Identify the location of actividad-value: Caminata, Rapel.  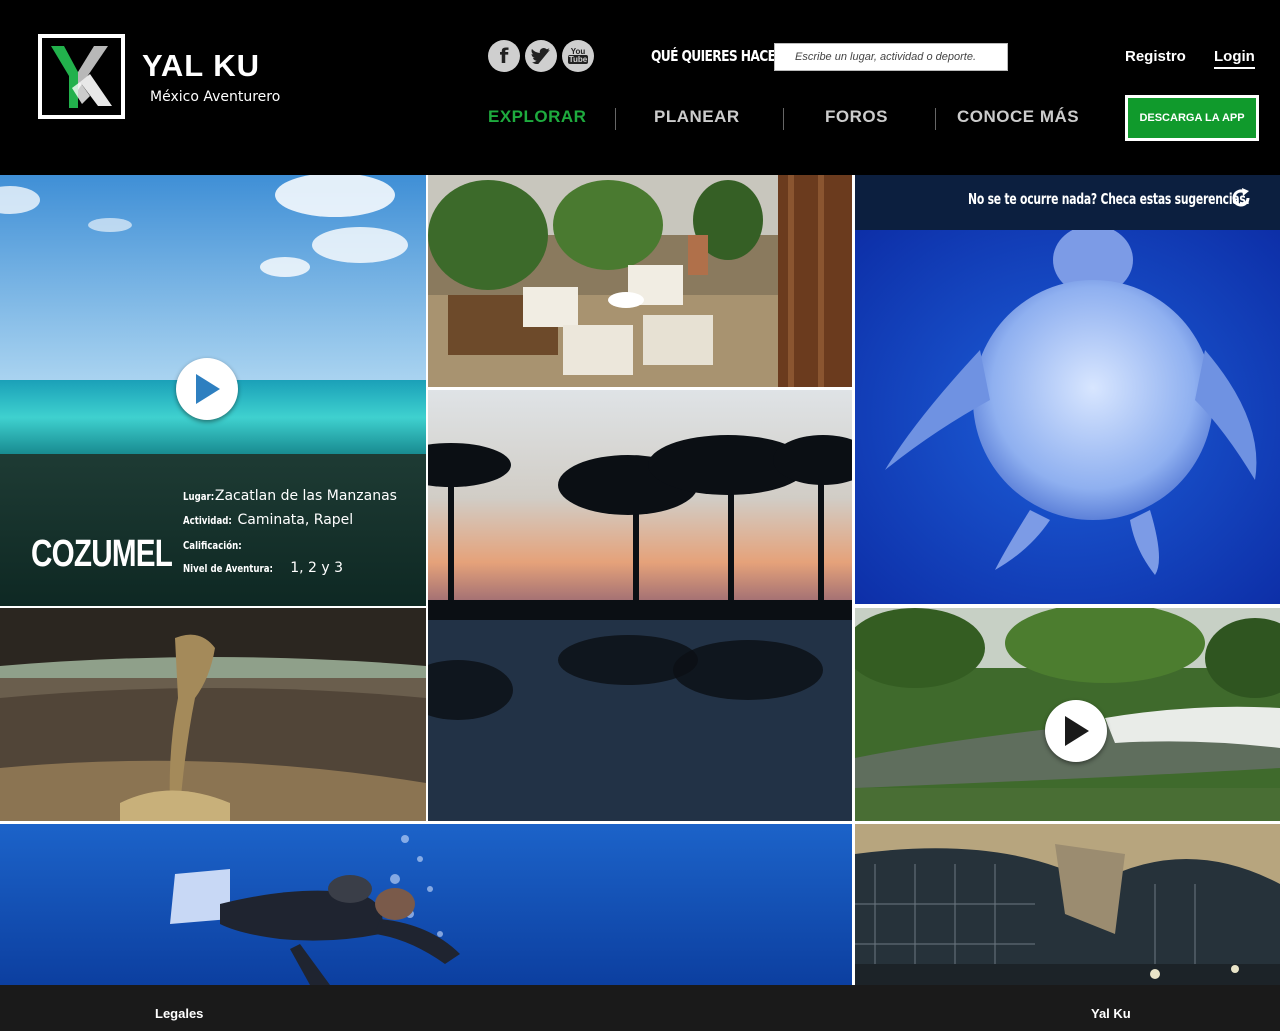
(295, 520).